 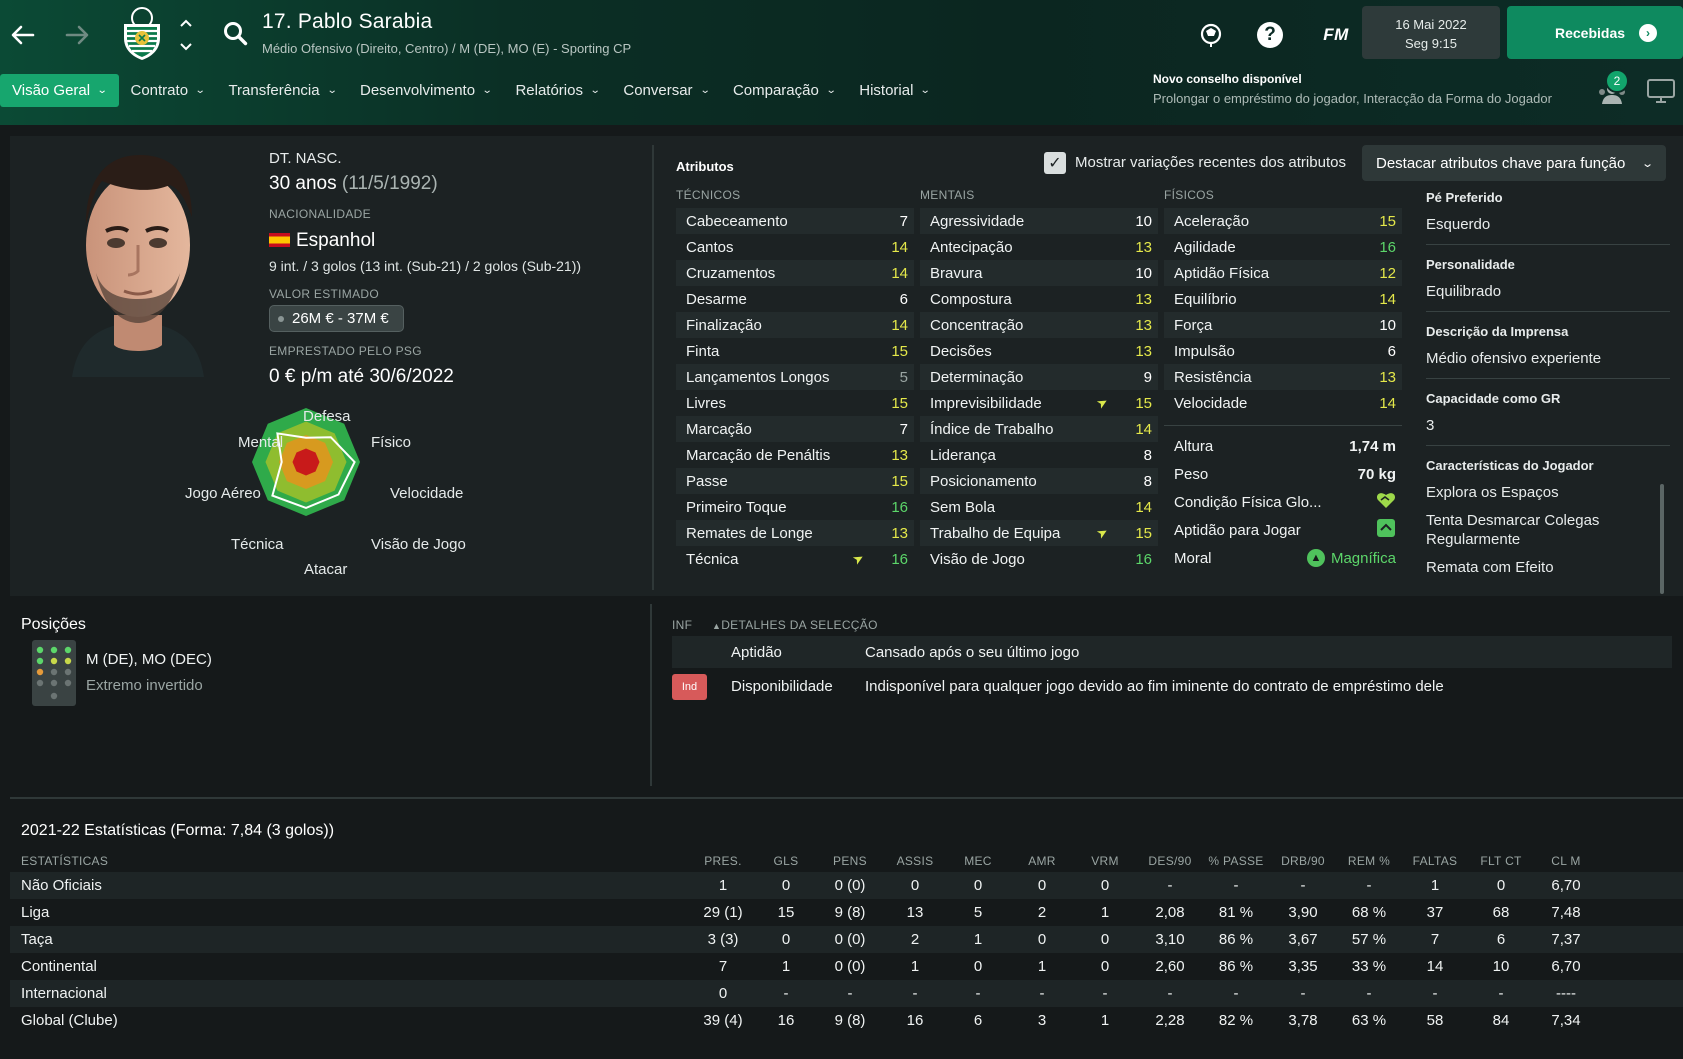 What do you see at coordinates (795, 455) in the screenshot?
I see `attribute-row: Marcação de Penáltis 13` at bounding box center [795, 455].